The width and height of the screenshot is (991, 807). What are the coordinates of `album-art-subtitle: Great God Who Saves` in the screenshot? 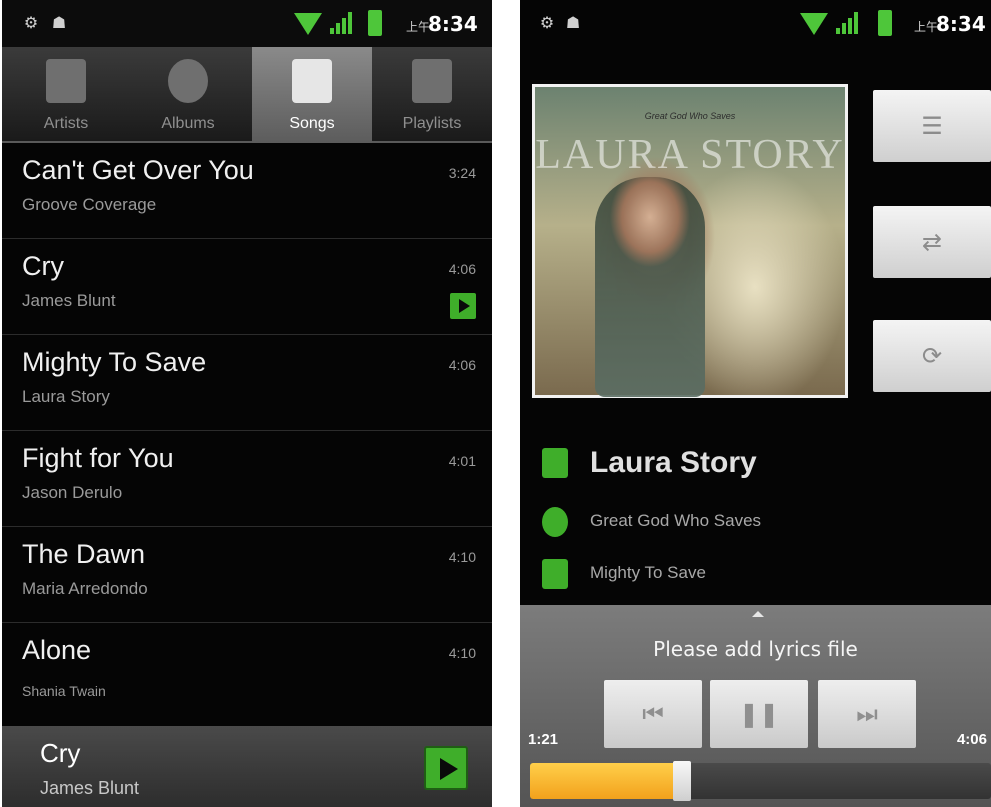 It's located at (690, 116).